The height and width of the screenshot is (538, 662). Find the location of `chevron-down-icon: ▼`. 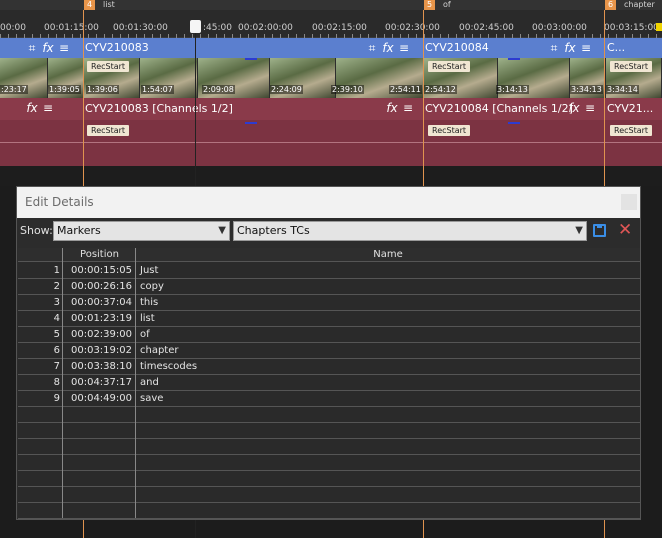

chevron-down-icon: ▼ is located at coordinates (222, 230).